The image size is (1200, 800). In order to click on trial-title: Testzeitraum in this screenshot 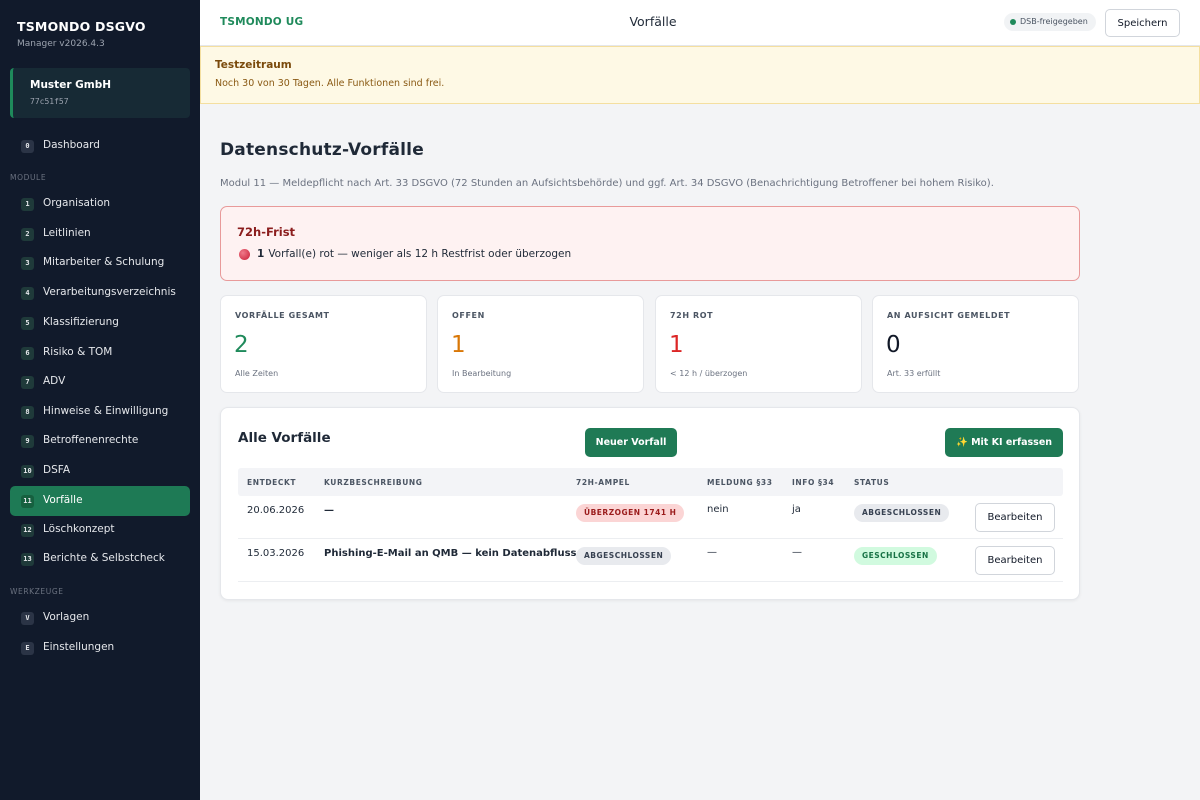, I will do `click(253, 65)`.